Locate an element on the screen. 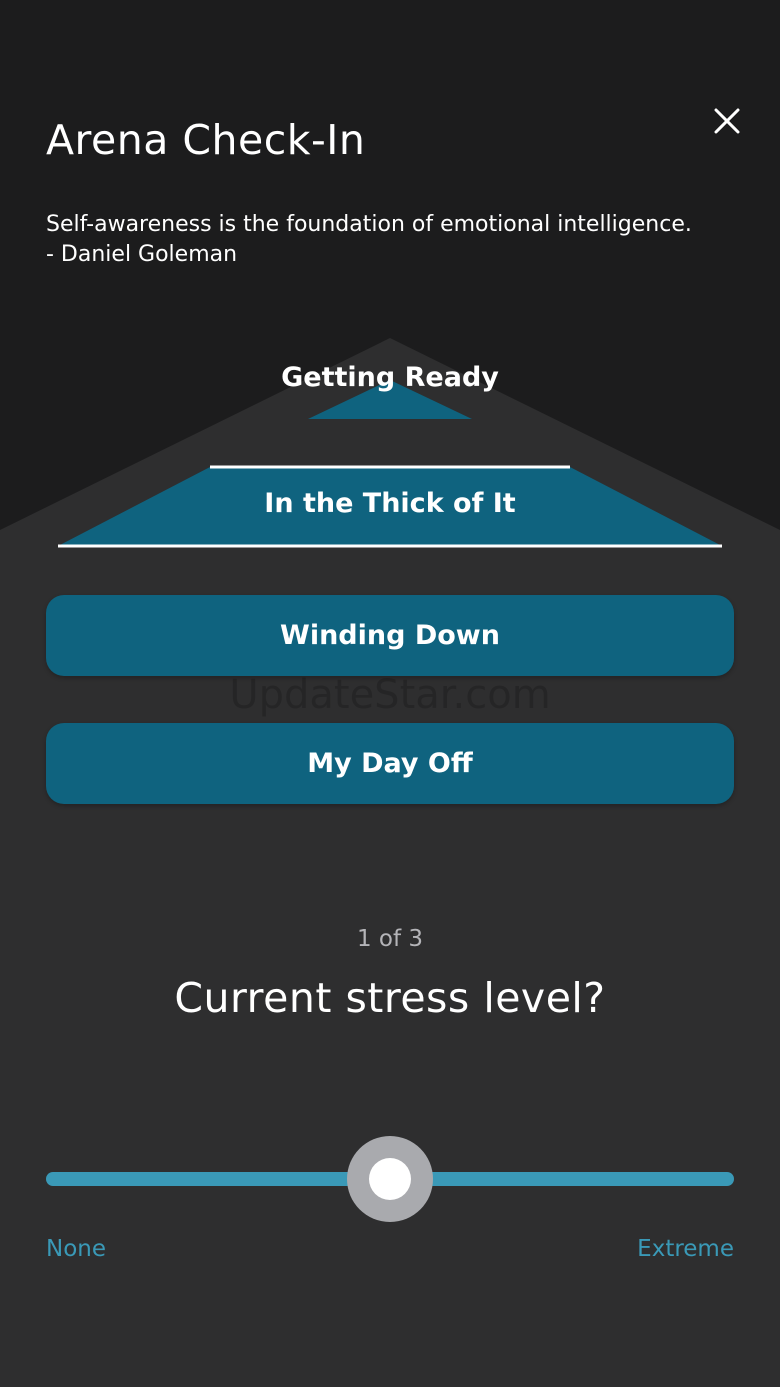 Image resolution: width=780 pixels, height=1387 pixels. quote-author: - Daniel Goleman is located at coordinates (142, 254).